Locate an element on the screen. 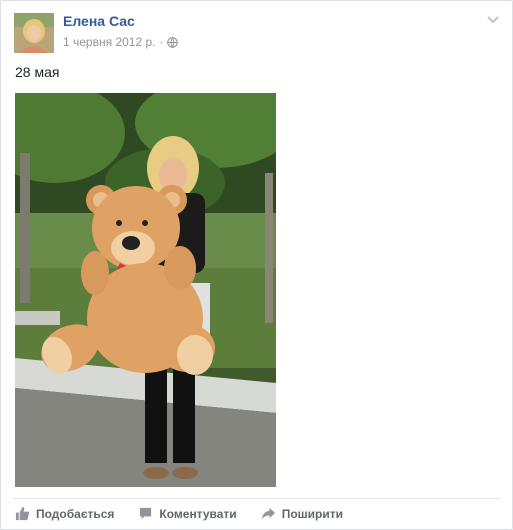 This screenshot has height=530, width=513. like-button: Подобається is located at coordinates (64, 513).